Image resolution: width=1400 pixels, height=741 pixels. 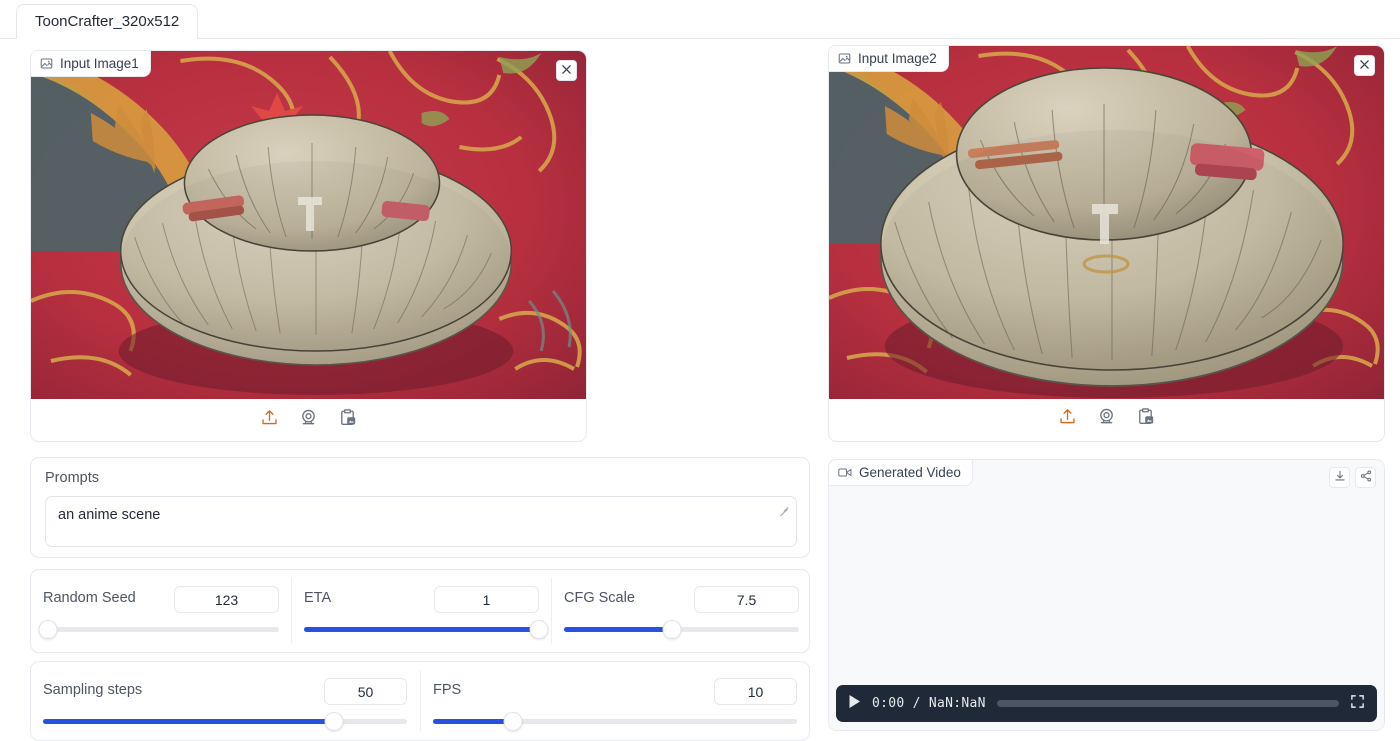 I want to click on cfg-scale-slider-fill, so click(x=618, y=629).